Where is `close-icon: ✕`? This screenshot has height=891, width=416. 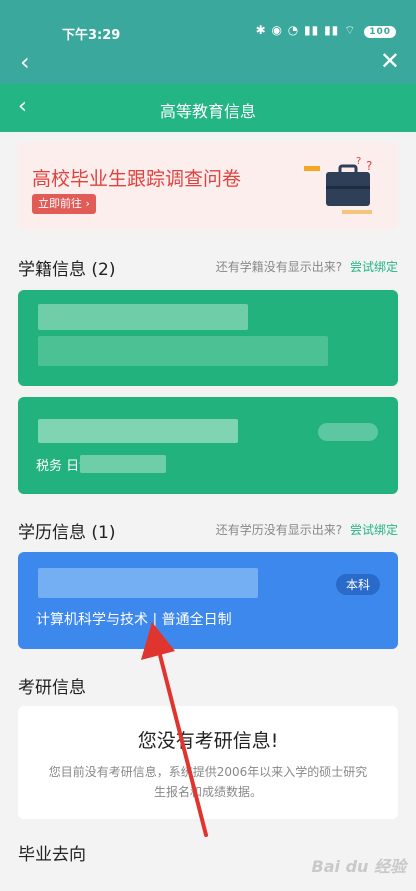 close-icon: ✕ is located at coordinates (390, 61).